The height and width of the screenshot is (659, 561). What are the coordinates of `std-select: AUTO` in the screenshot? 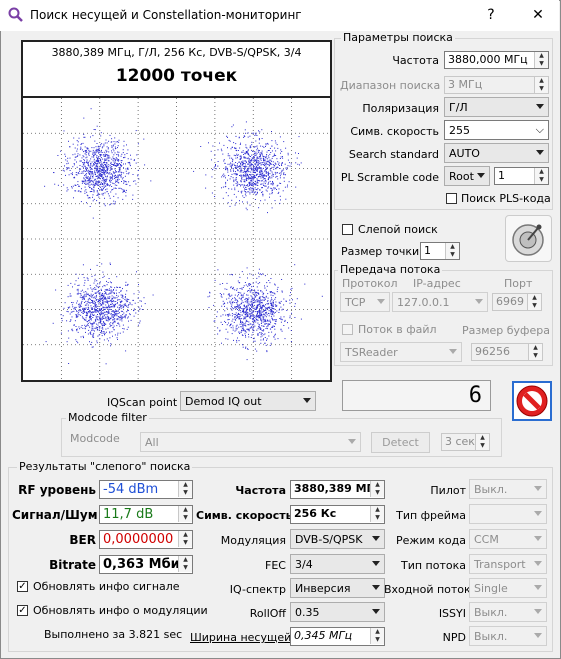 It's located at (496, 153).